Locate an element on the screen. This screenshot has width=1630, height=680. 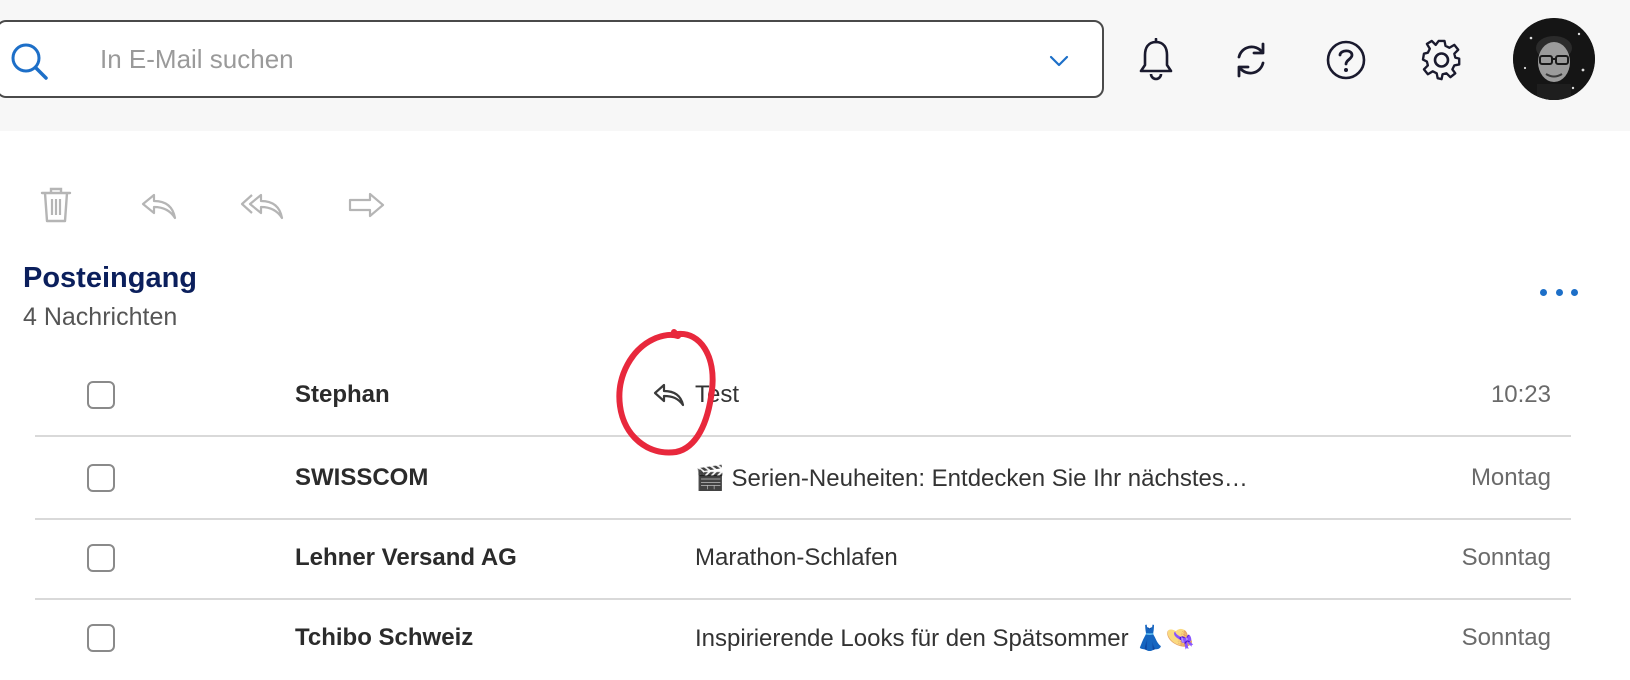
folder-title: Posteingang is located at coordinates (110, 278).